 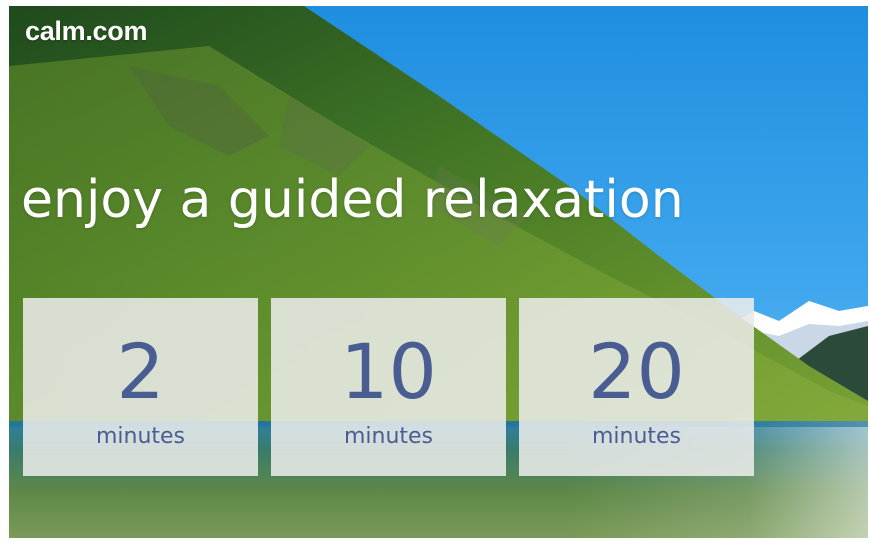 I want to click on duration-2-minutes-button: 2 minutes, so click(x=140, y=387).